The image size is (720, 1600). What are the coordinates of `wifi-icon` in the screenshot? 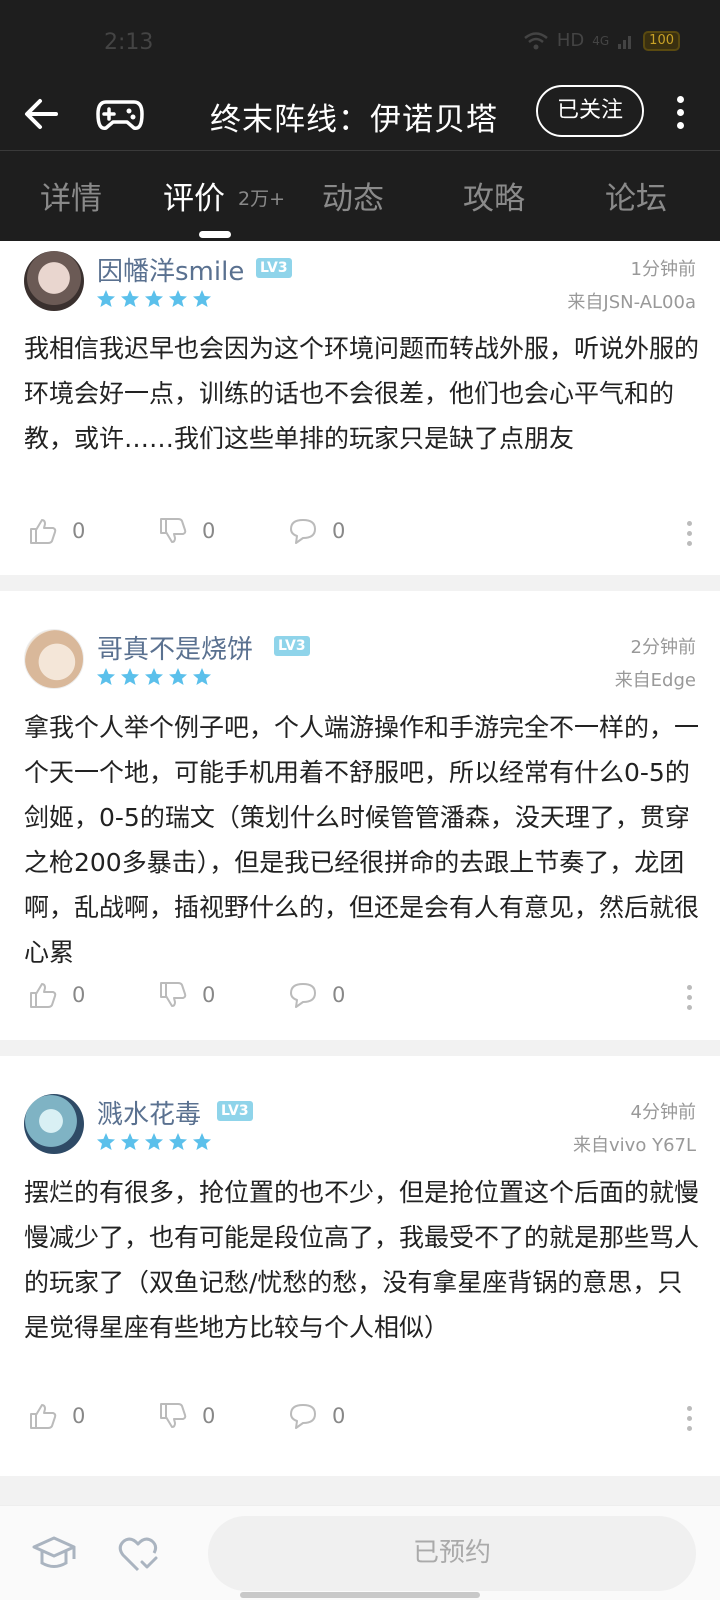 It's located at (536, 40).